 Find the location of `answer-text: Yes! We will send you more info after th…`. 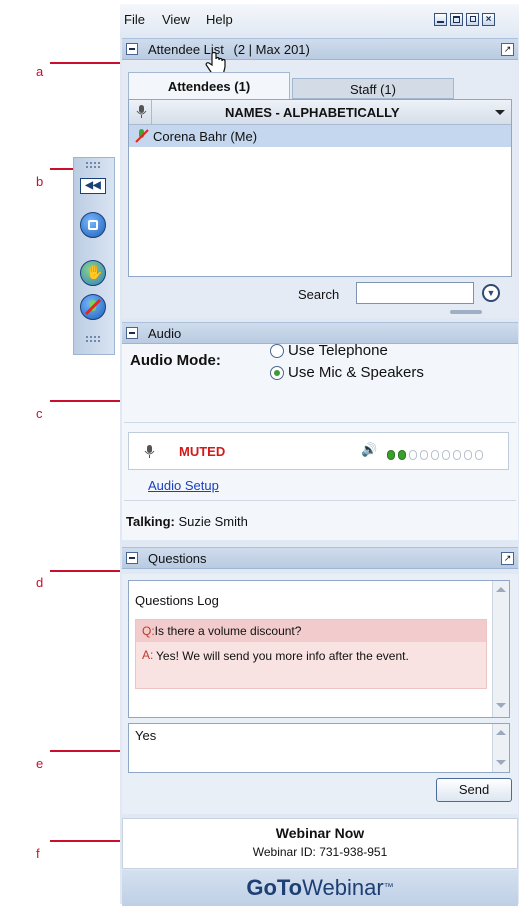

answer-text: Yes! We will send you more info after th… is located at coordinates (282, 656).